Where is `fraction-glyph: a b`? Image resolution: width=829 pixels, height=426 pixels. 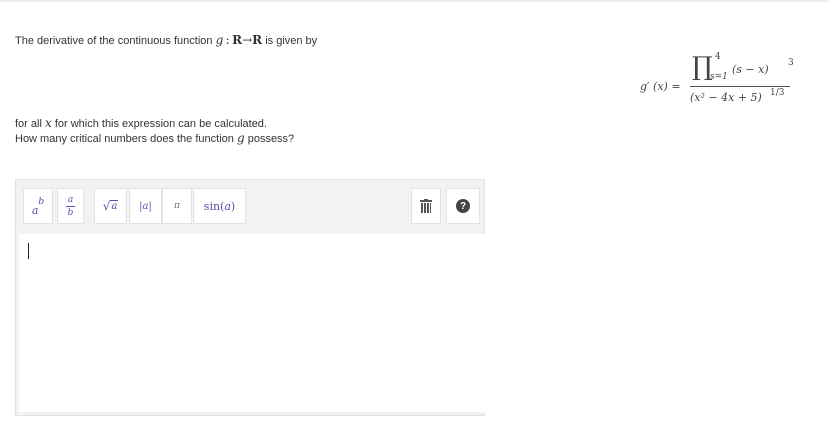 fraction-glyph: a b is located at coordinates (70, 206).